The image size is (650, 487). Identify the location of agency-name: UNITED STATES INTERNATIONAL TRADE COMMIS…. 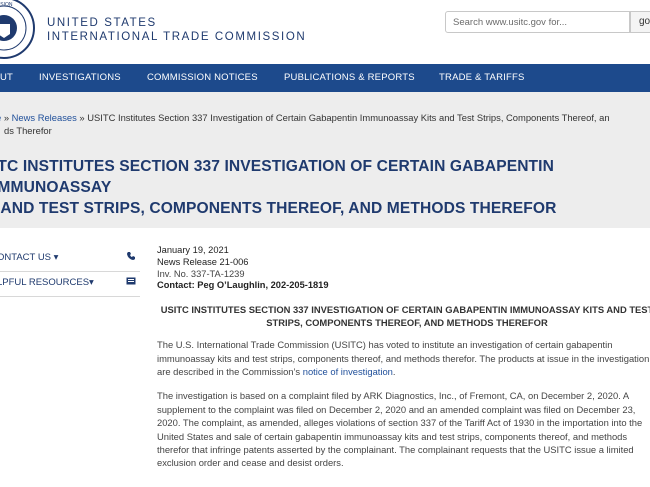
(176, 30).